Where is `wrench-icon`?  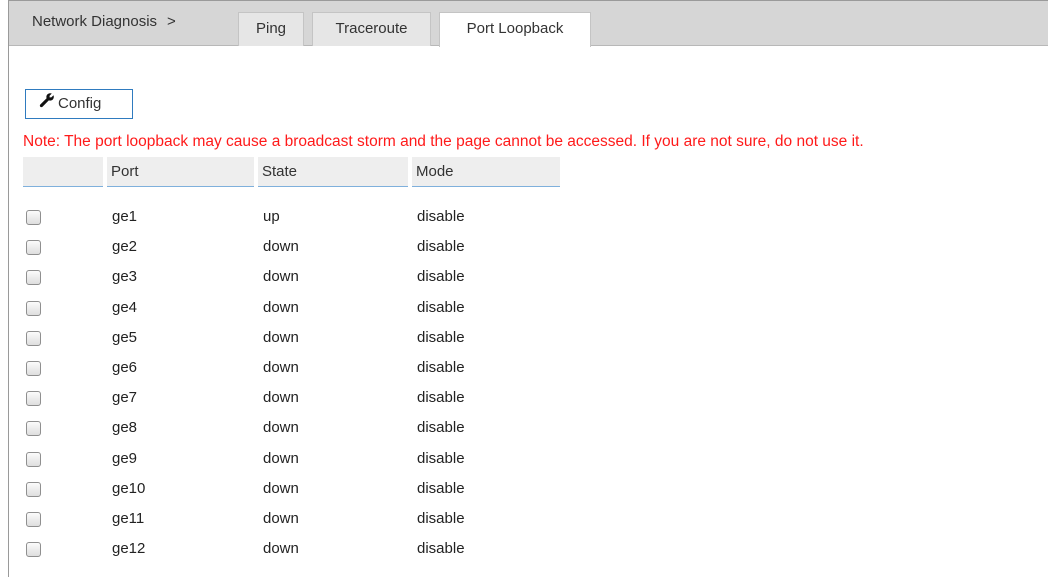
wrench-icon is located at coordinates (47, 104).